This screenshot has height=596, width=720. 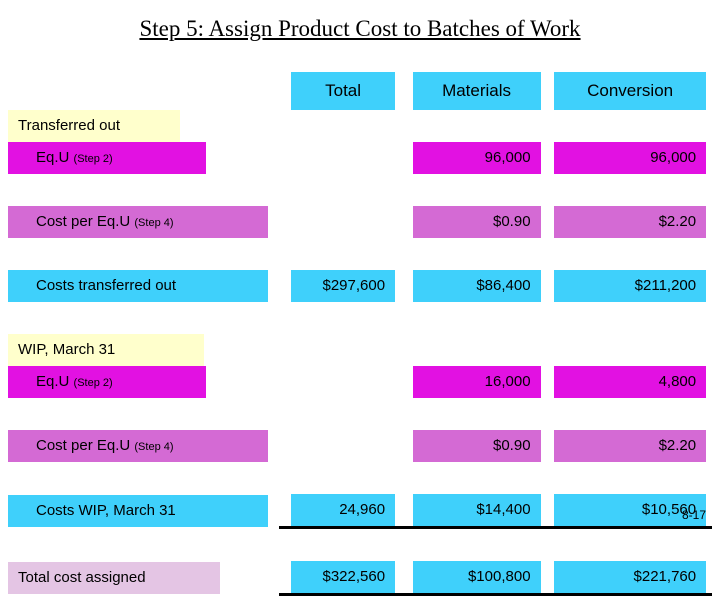 I want to click on blank-conversion-sec2, so click(x=629, y=350).